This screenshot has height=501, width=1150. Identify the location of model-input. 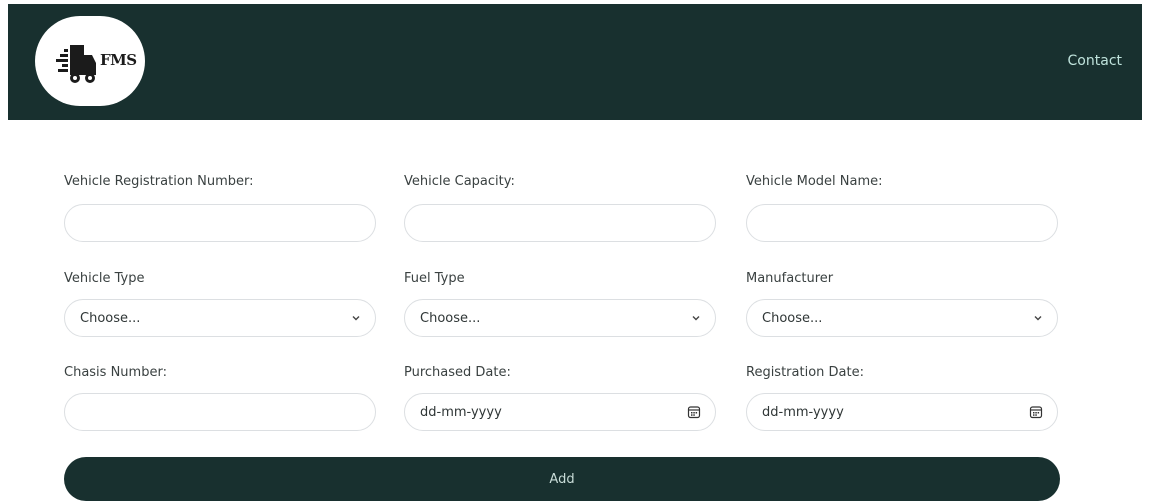
(902, 223).